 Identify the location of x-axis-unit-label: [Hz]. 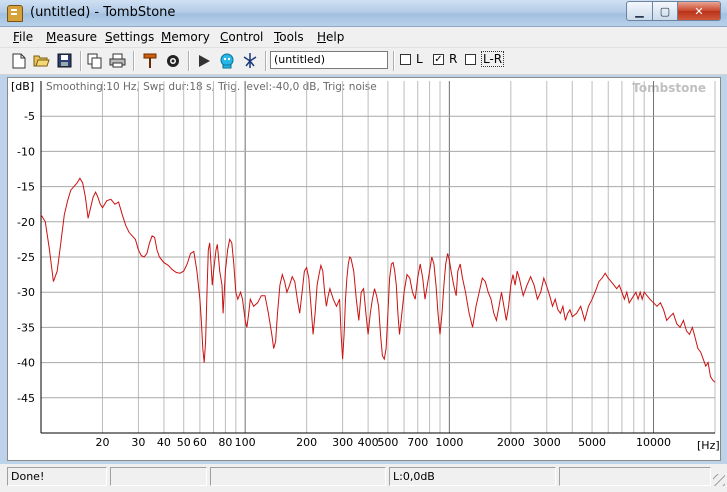
(708, 445).